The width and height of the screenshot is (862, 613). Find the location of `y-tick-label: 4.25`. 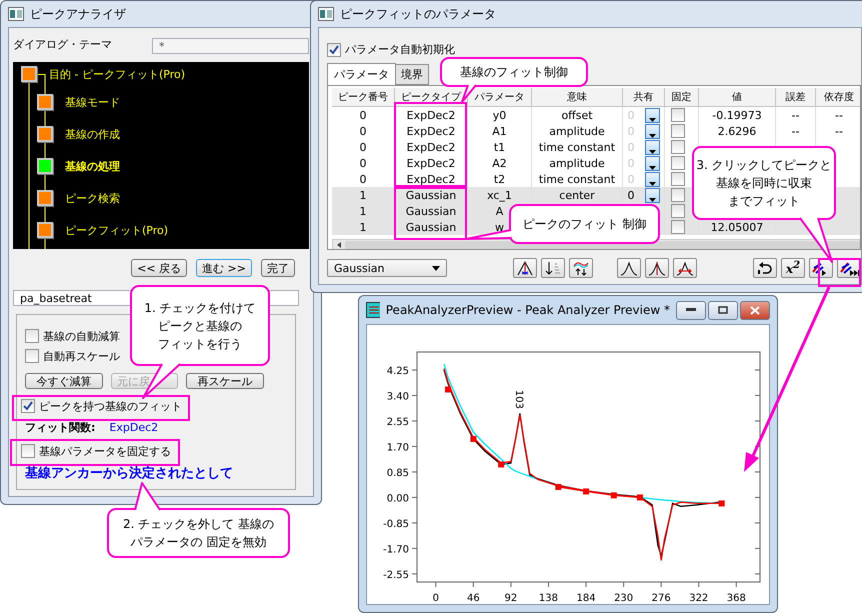

y-tick-label: 4.25 is located at coordinates (397, 371).